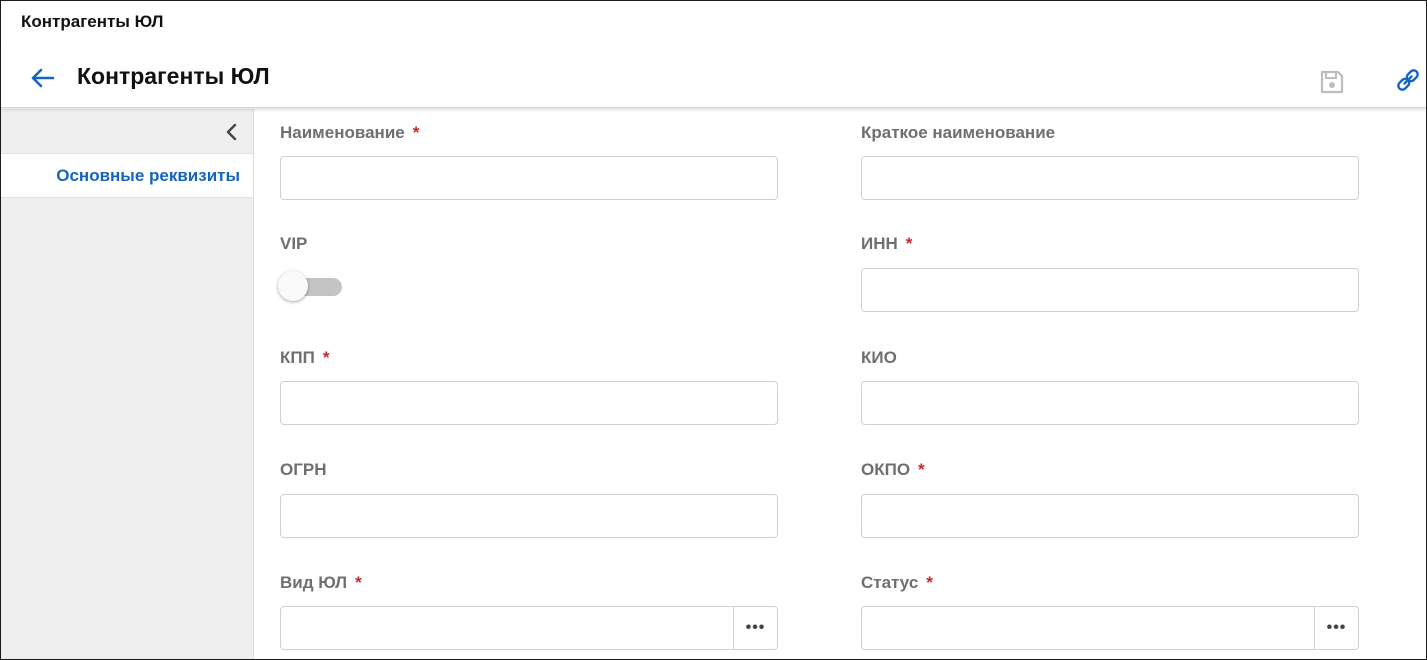 The width and height of the screenshot is (1427, 660). I want to click on copy-link-button, so click(1408, 80).